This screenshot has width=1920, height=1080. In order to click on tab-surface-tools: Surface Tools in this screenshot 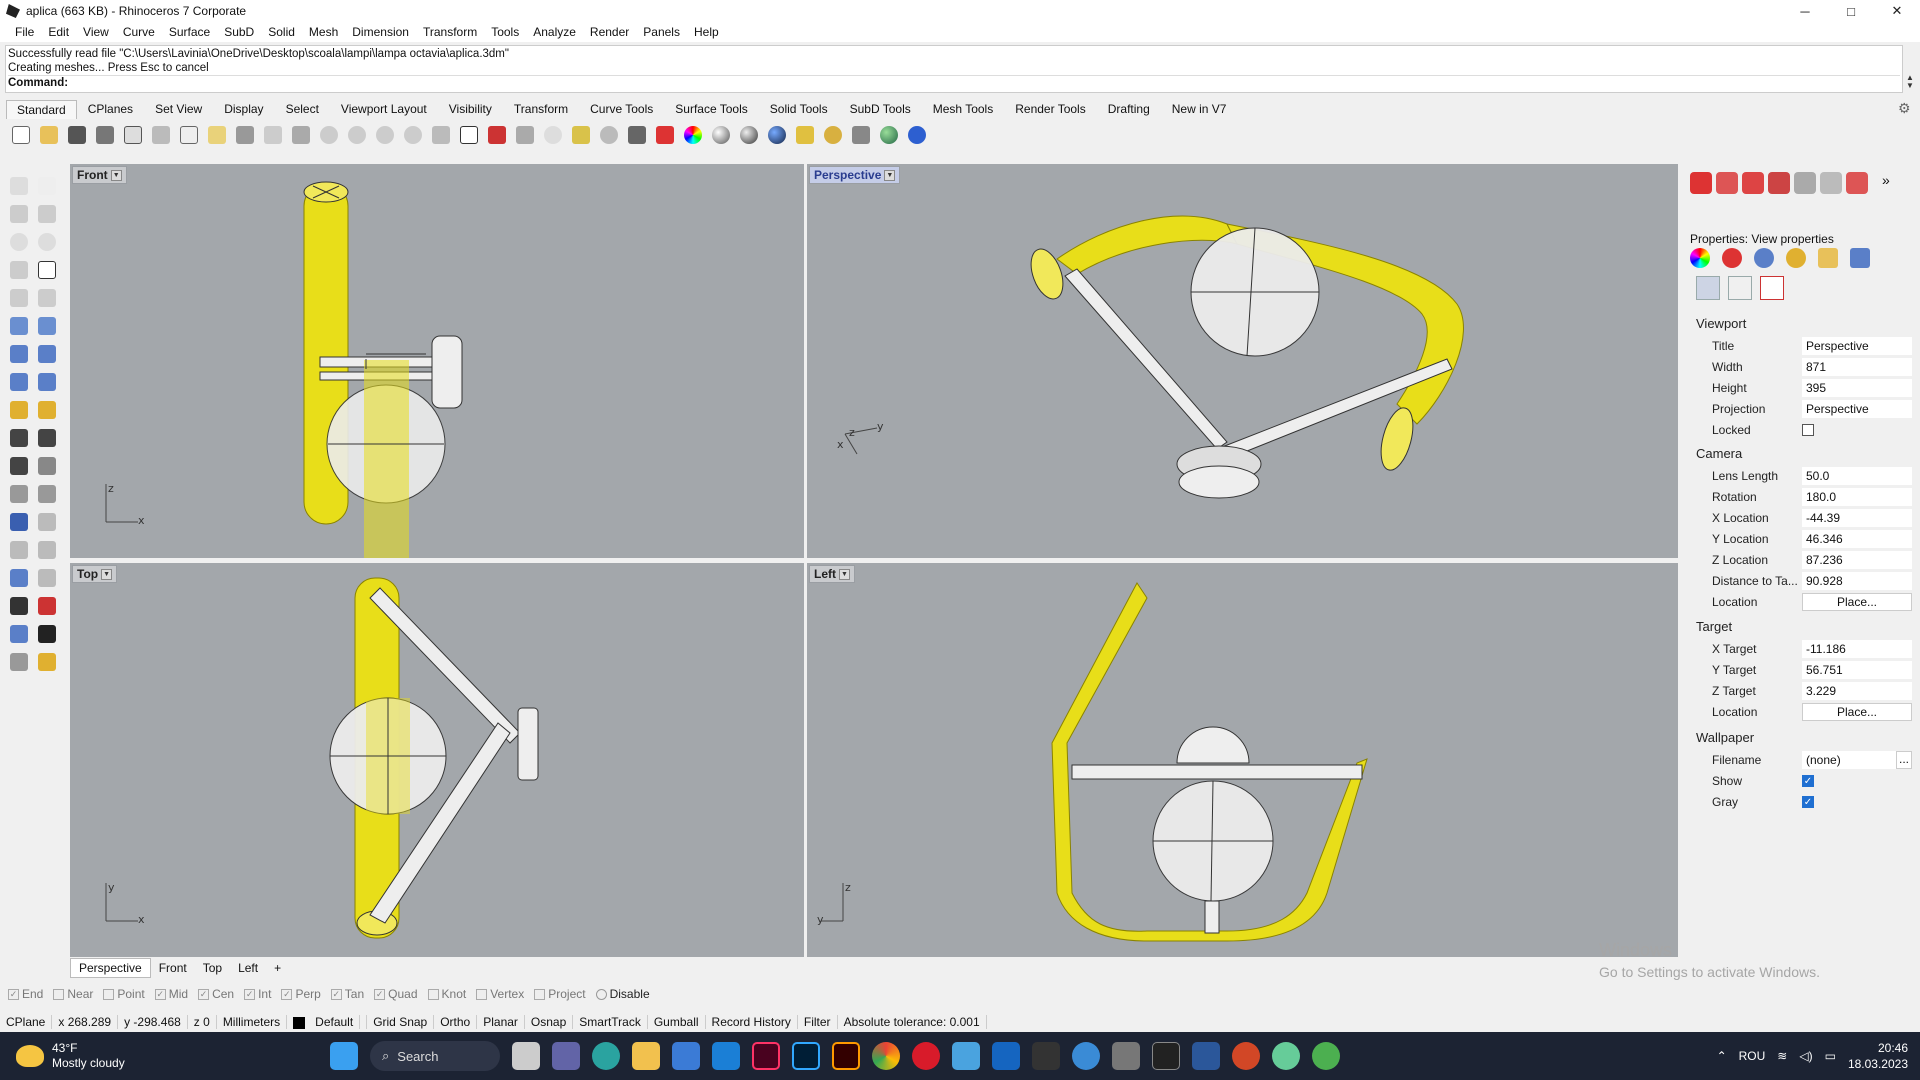, I will do `click(711, 109)`.